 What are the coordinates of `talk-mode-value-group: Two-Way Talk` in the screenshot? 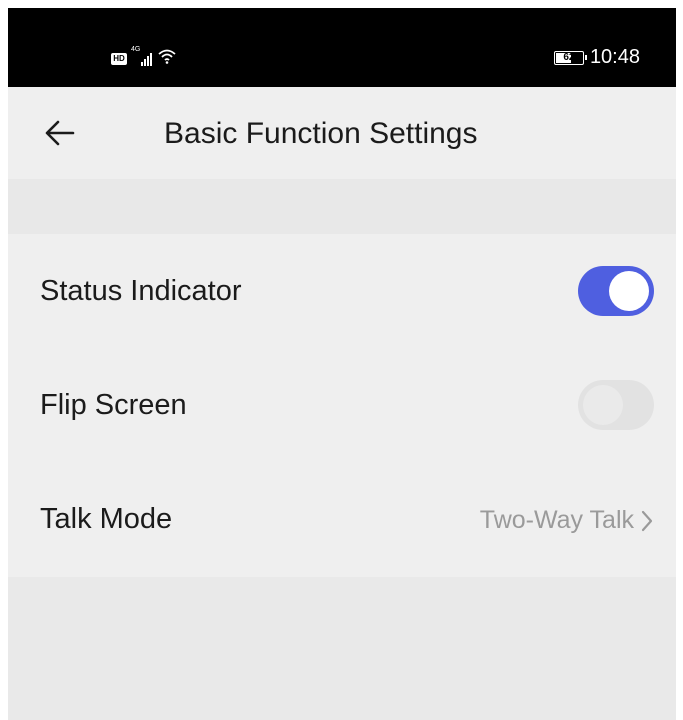 It's located at (567, 520).